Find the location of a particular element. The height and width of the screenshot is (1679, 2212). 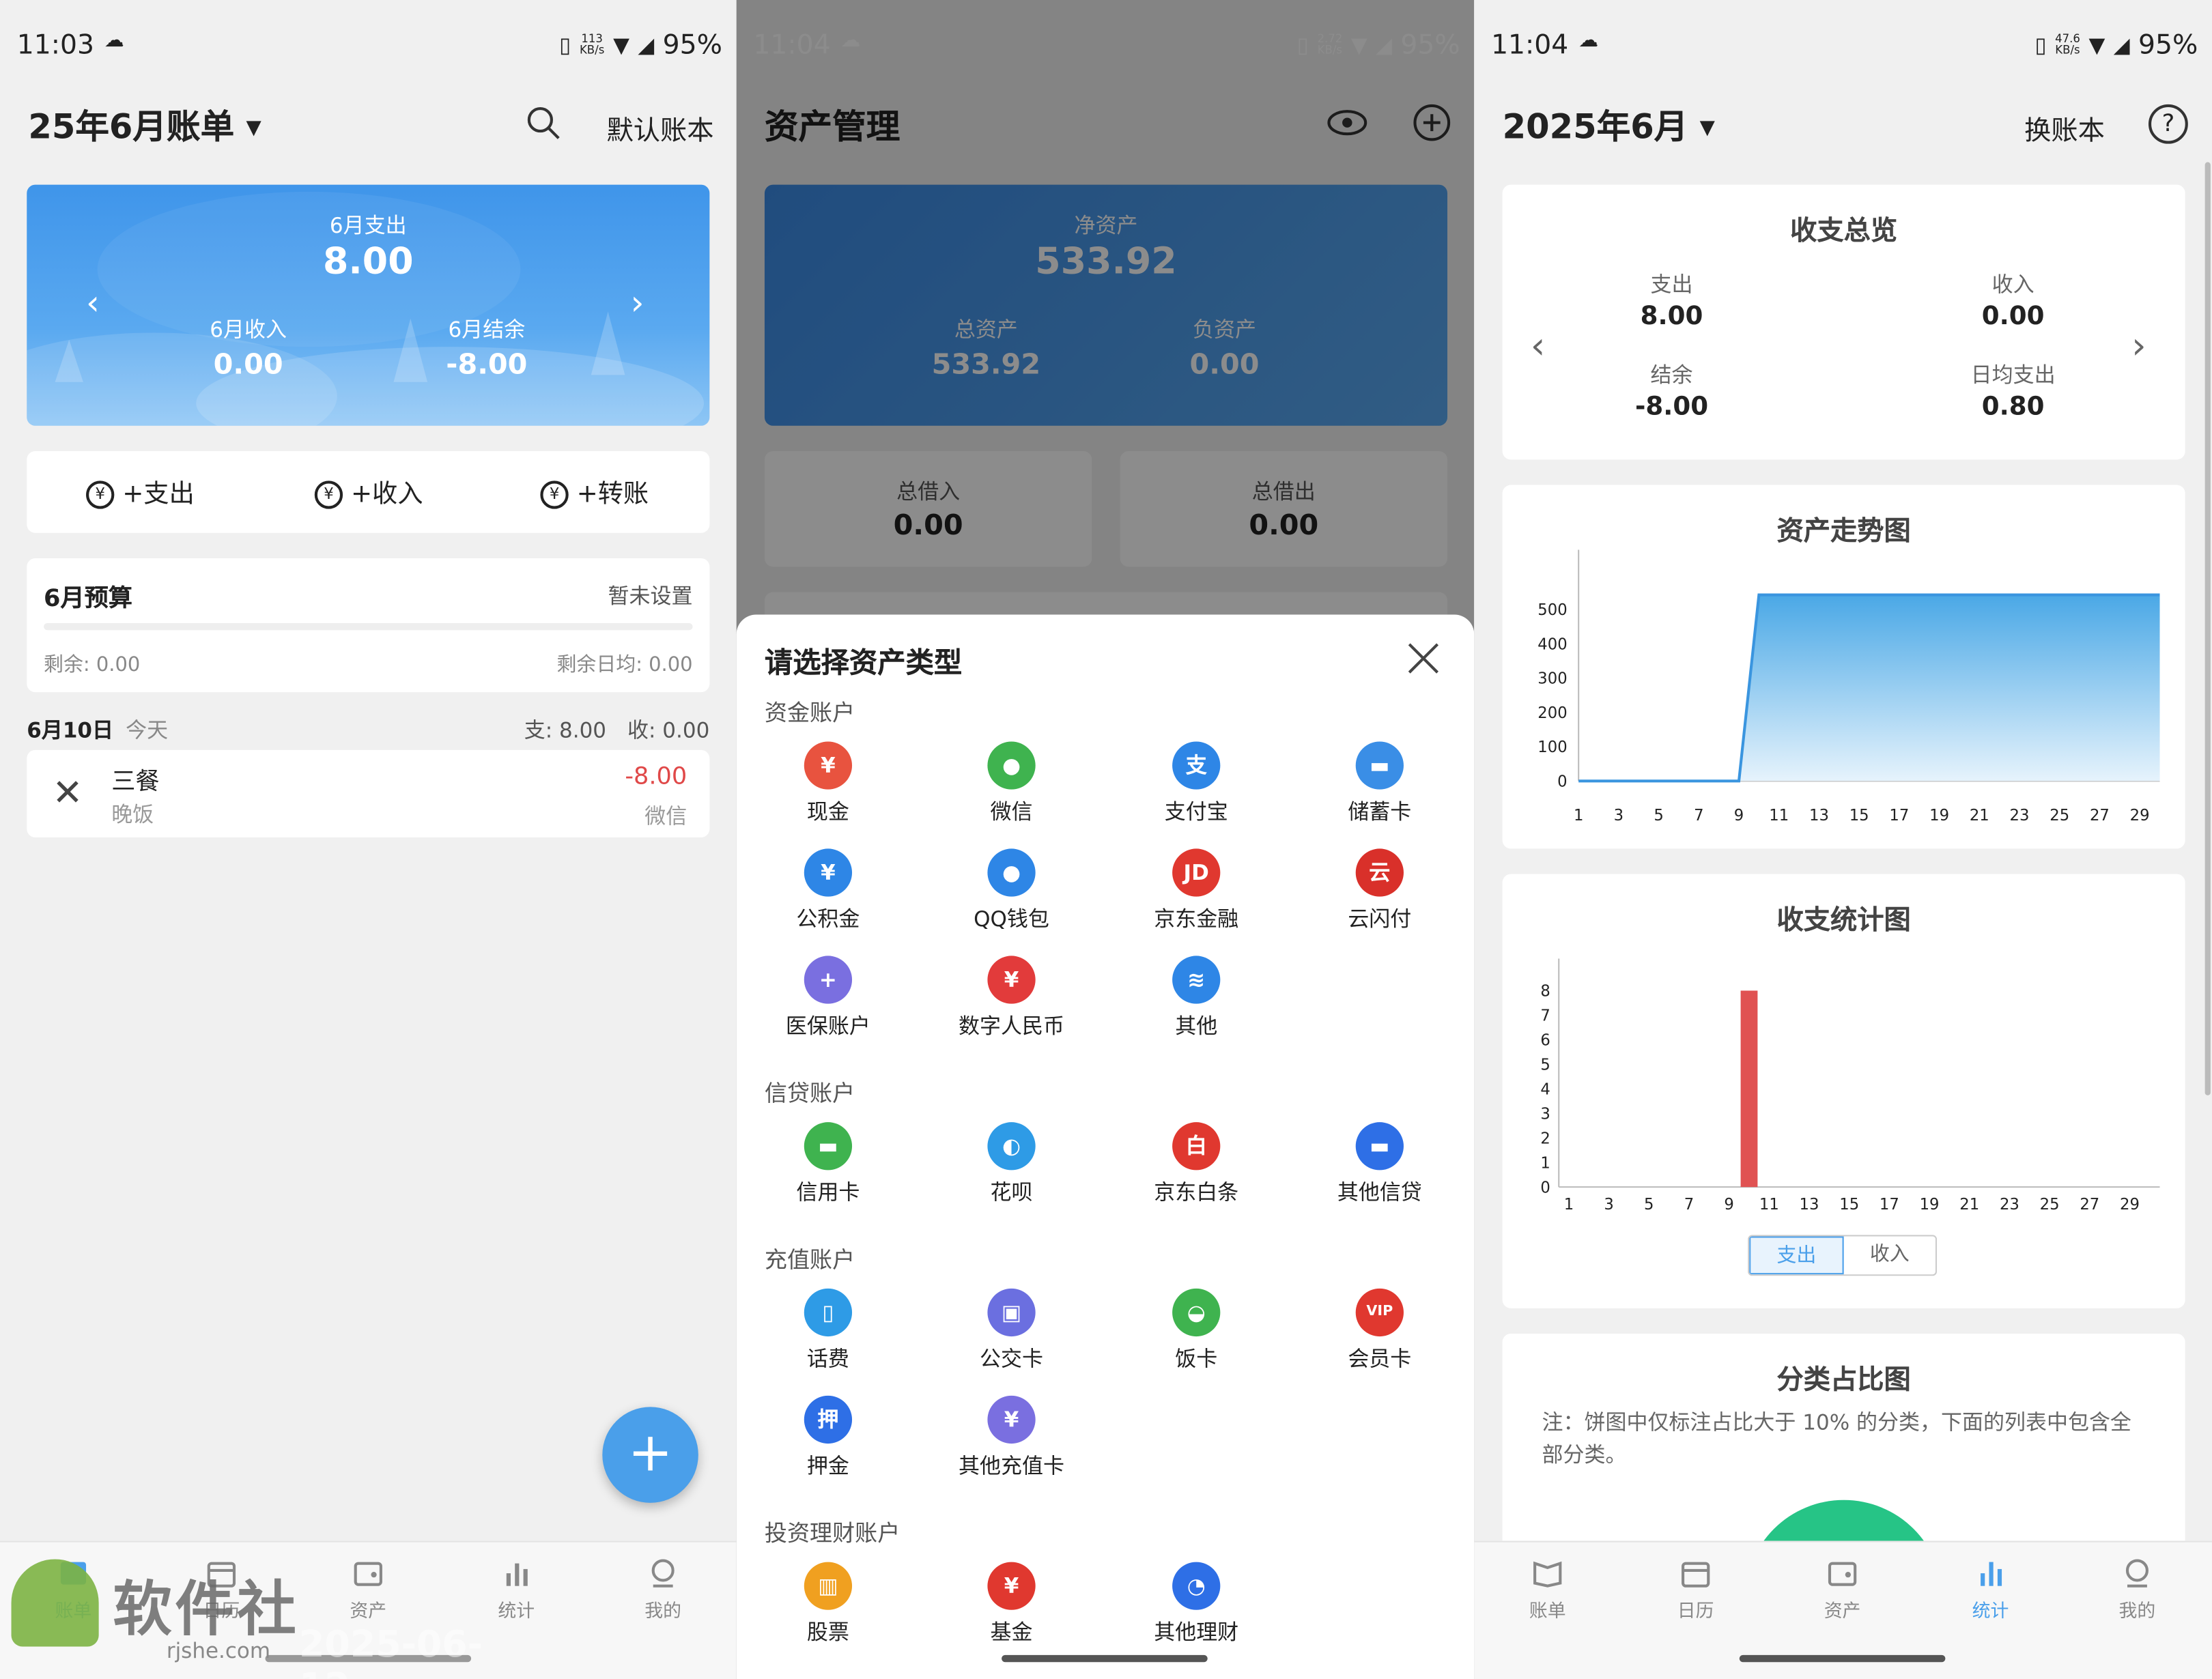

switch-book-button: 换账本 is located at coordinates (2064, 129).